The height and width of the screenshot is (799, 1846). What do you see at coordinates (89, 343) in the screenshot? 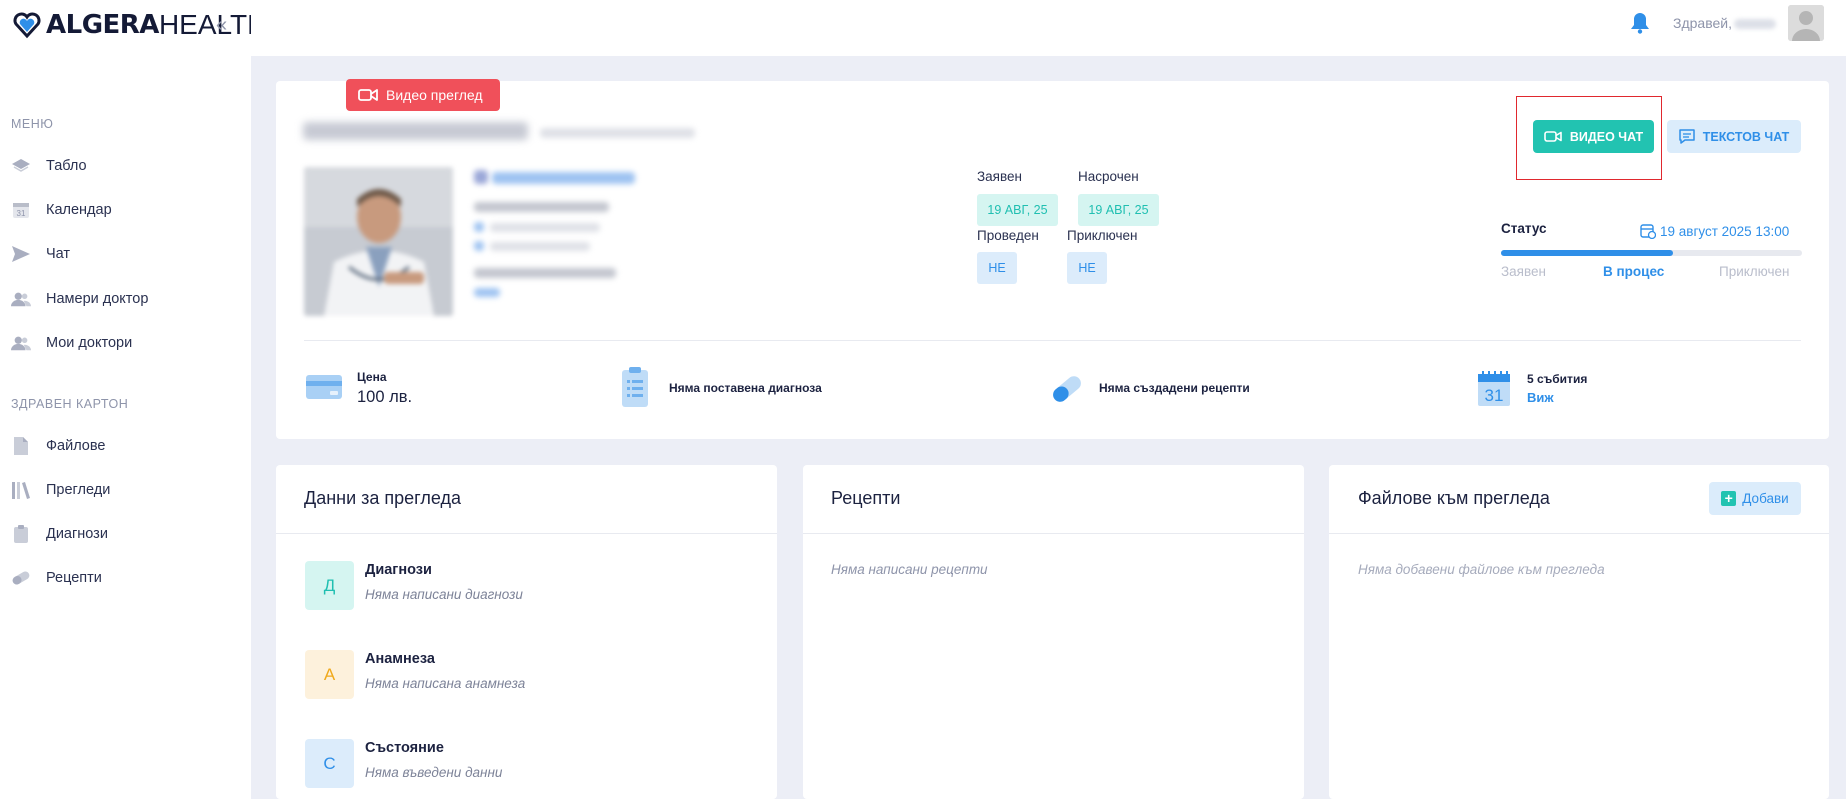
I see `sidebar-item-label: Мои доктори` at bounding box center [89, 343].